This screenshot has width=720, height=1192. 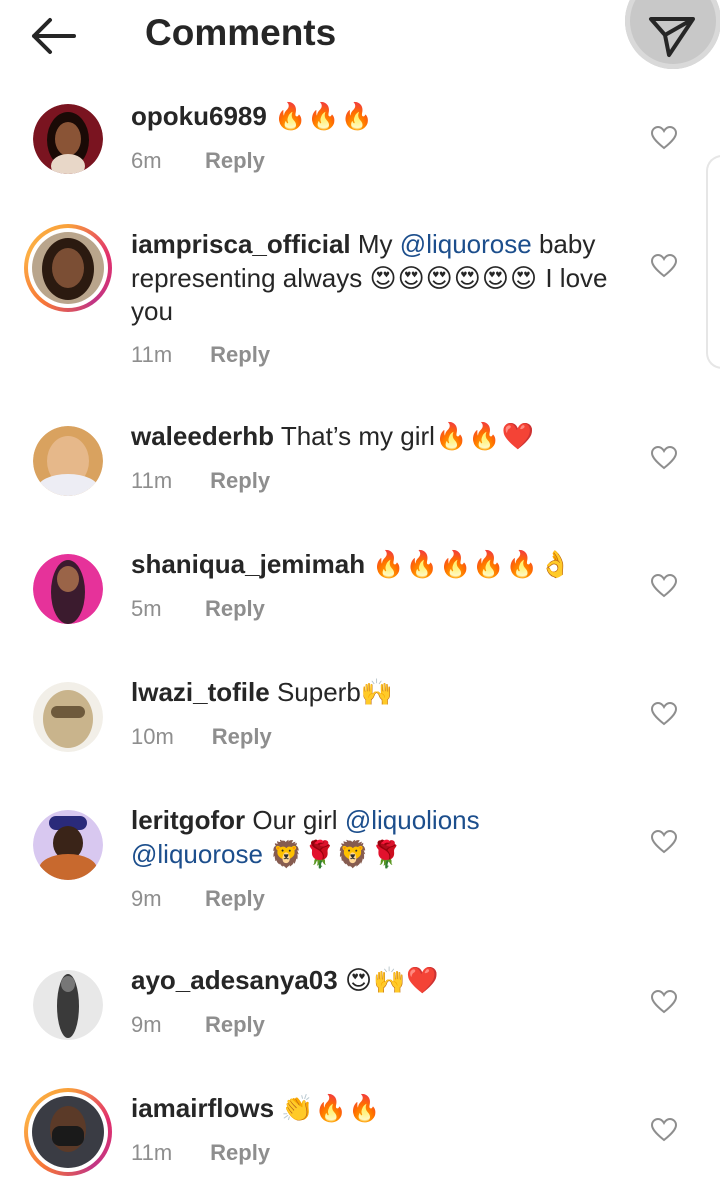 What do you see at coordinates (198, 161) in the screenshot?
I see `comment-meta: 6m Reply` at bounding box center [198, 161].